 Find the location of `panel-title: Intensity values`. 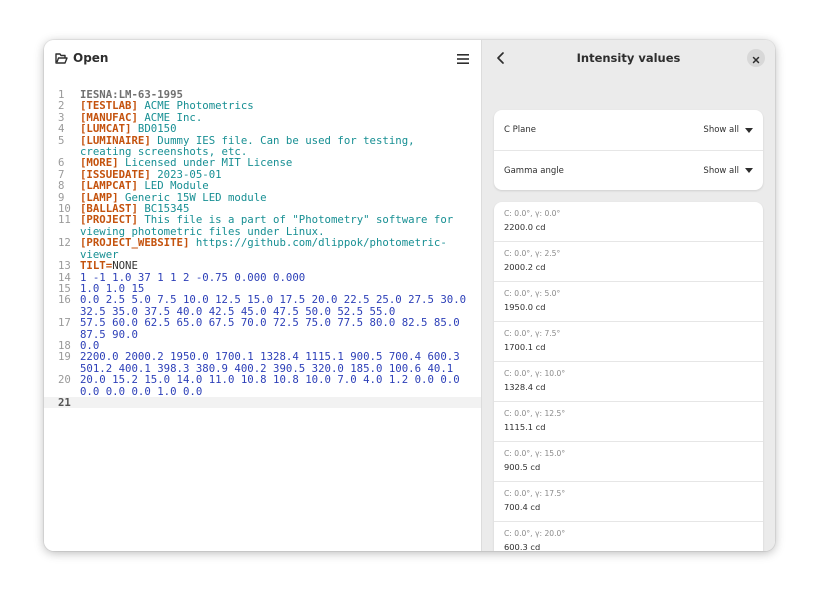

panel-title: Intensity values is located at coordinates (628, 58).